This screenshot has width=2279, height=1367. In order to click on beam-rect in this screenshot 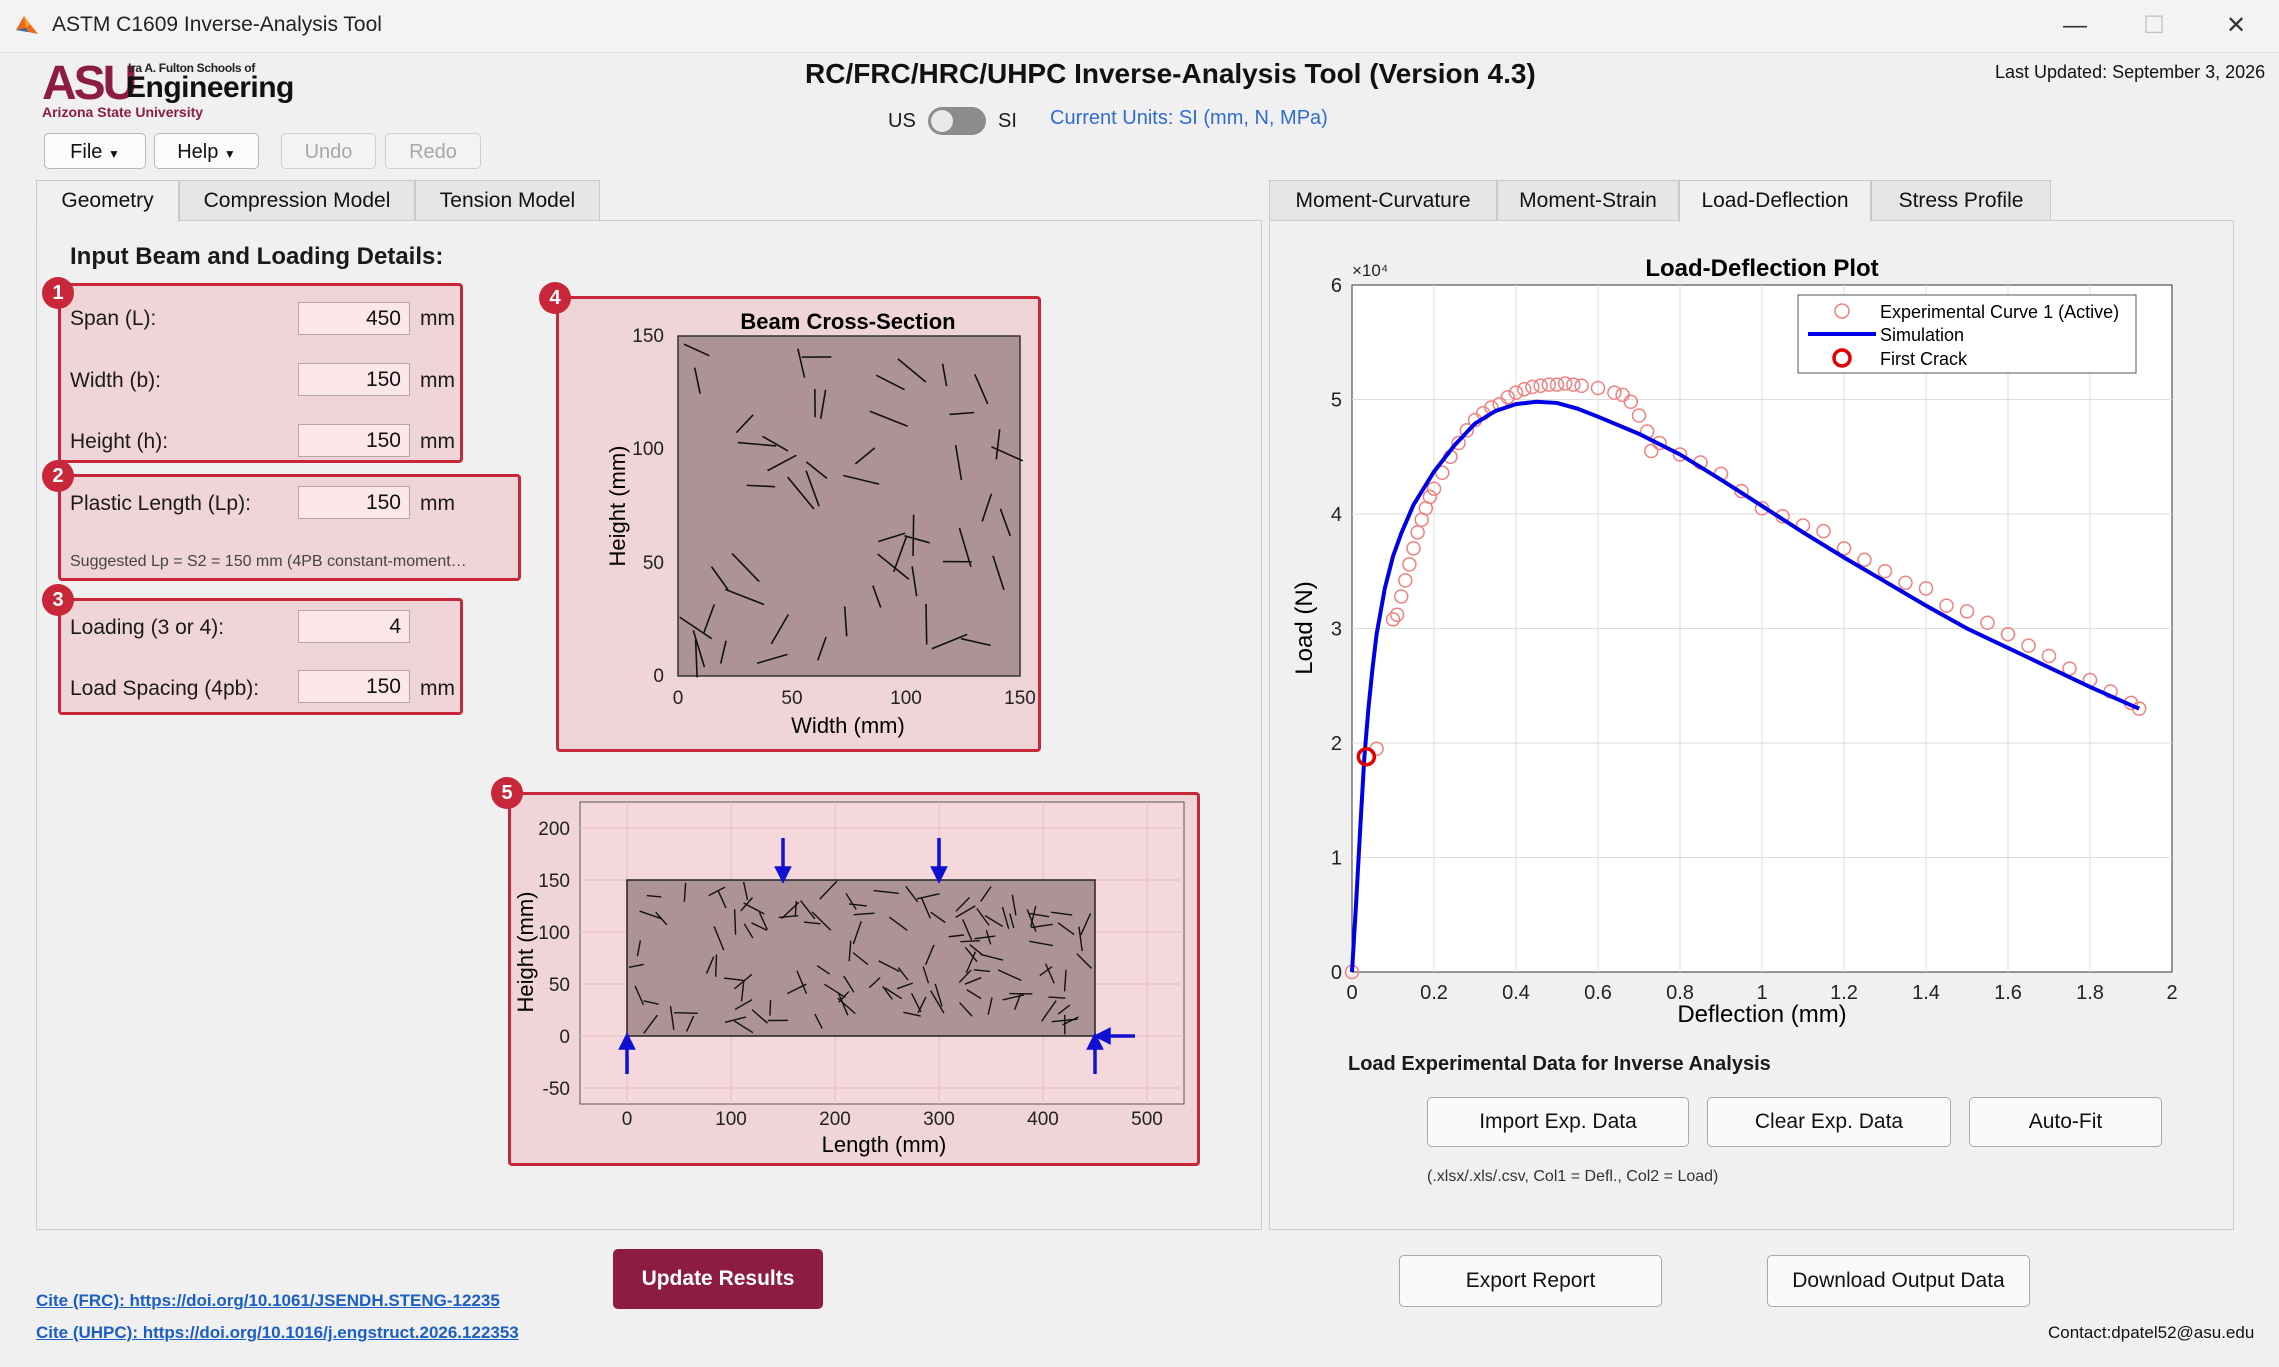, I will do `click(861, 958)`.